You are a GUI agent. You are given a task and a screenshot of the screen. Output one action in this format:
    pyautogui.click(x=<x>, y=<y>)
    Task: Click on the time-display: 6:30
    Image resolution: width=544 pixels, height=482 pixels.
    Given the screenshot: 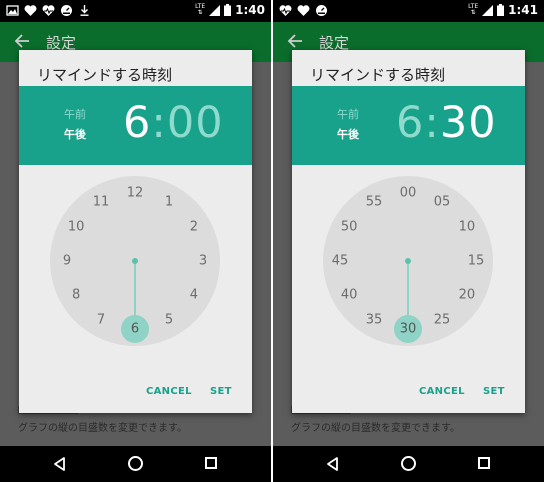 What is the action you would take?
    pyautogui.click(x=446, y=123)
    